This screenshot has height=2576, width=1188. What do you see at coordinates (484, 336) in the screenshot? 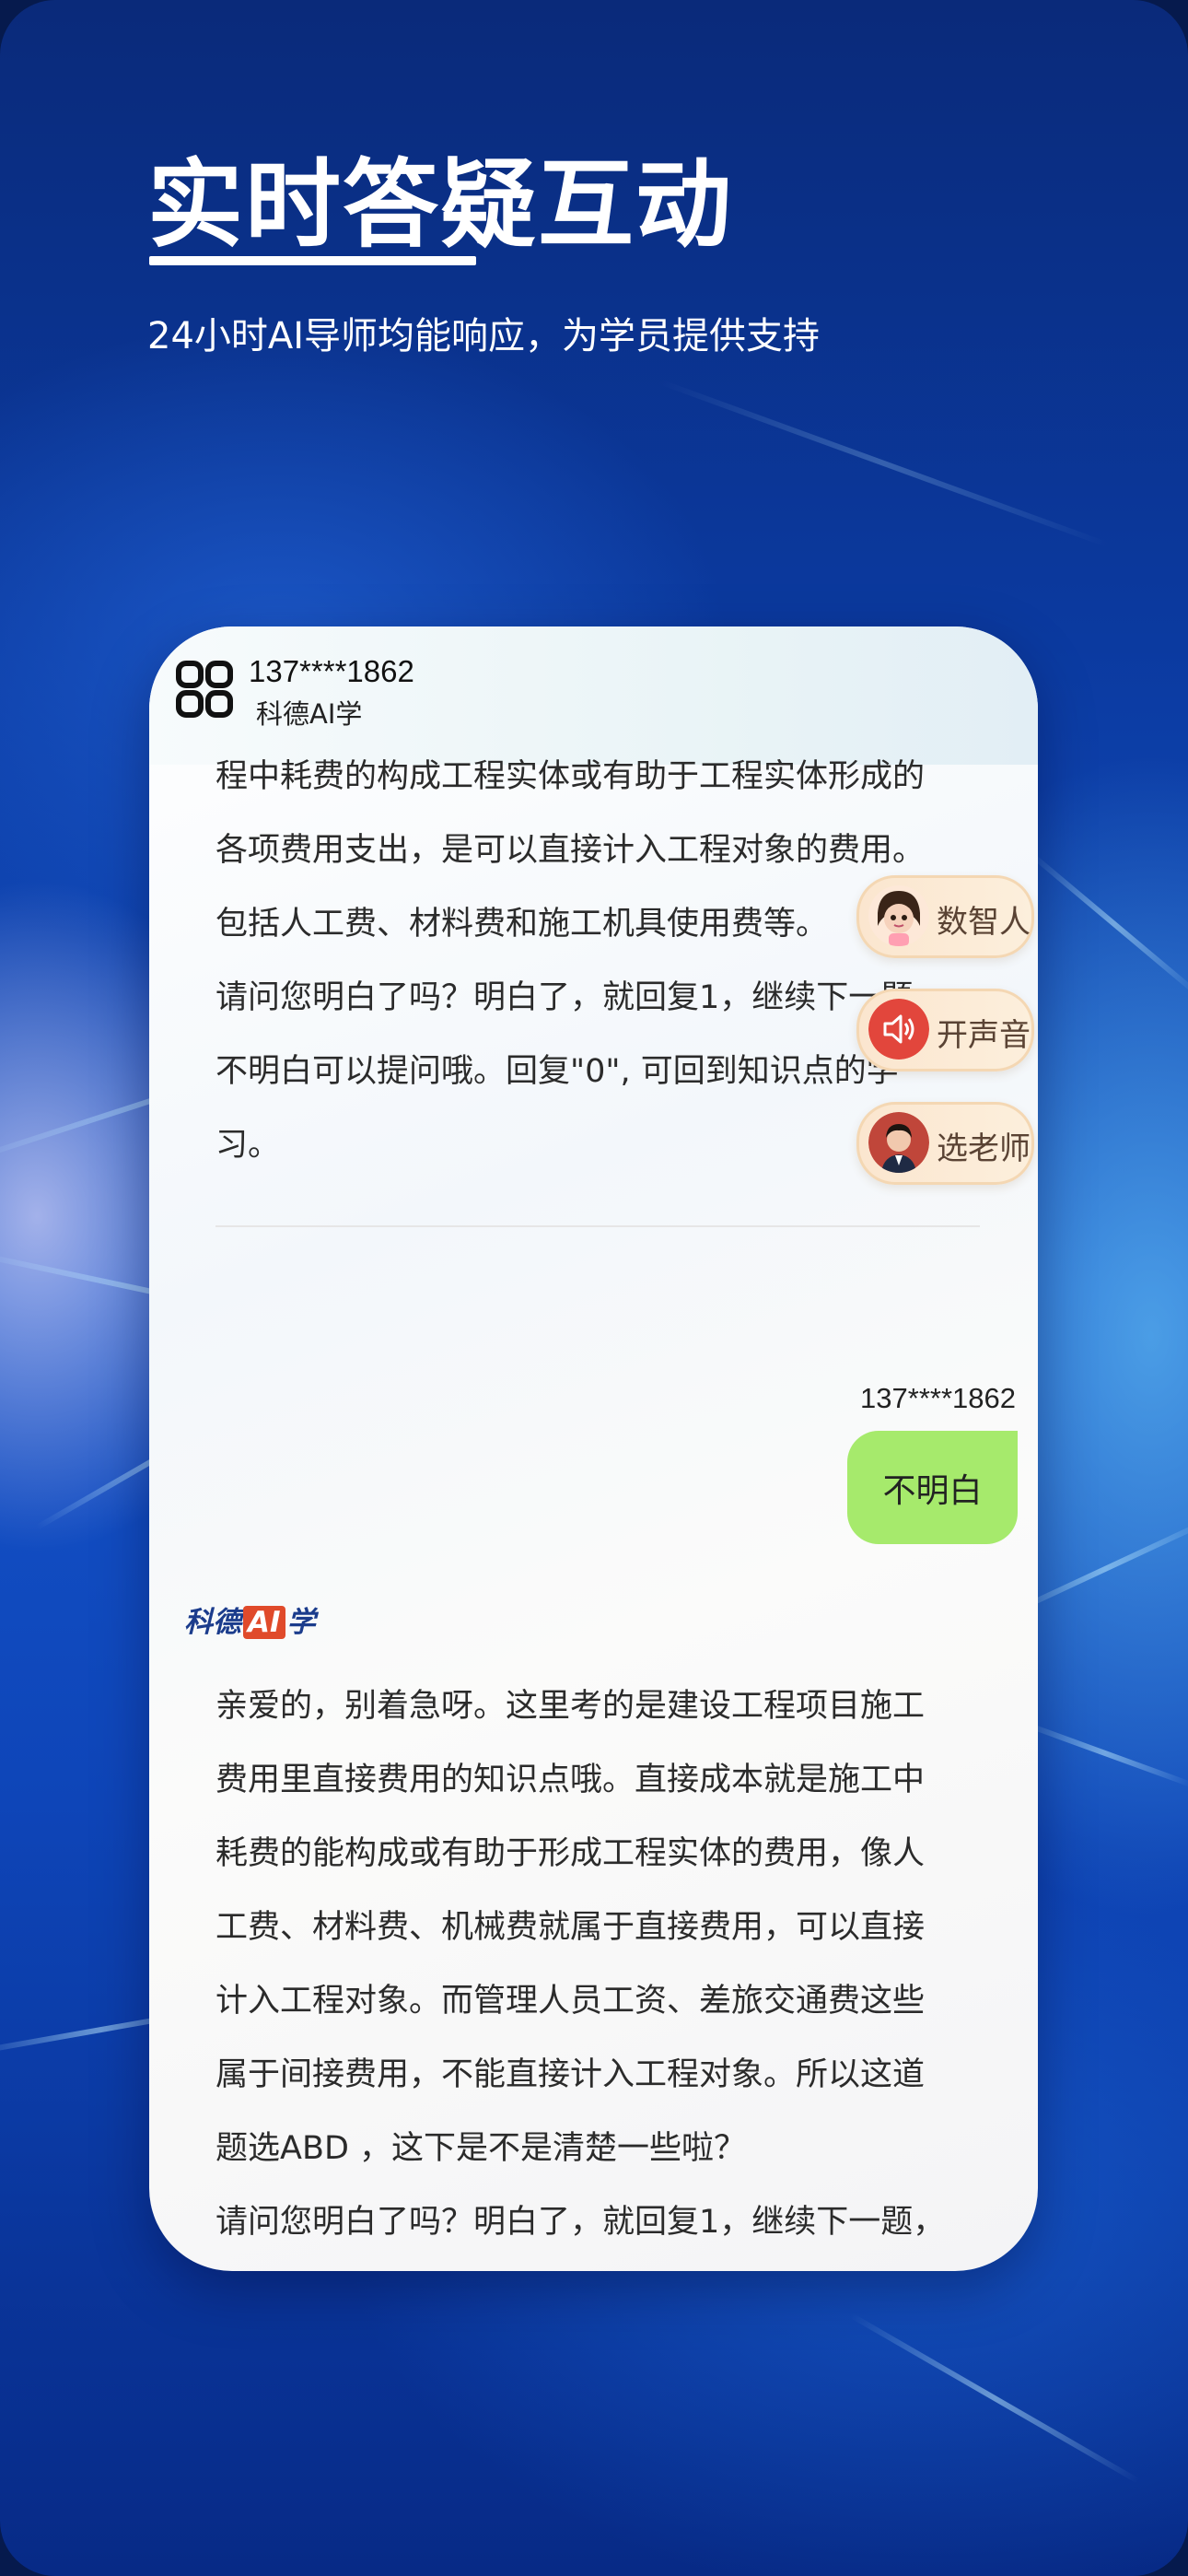
I see `hero-subtitle: 24小时AI导师均能响应，为学员提供支持` at bounding box center [484, 336].